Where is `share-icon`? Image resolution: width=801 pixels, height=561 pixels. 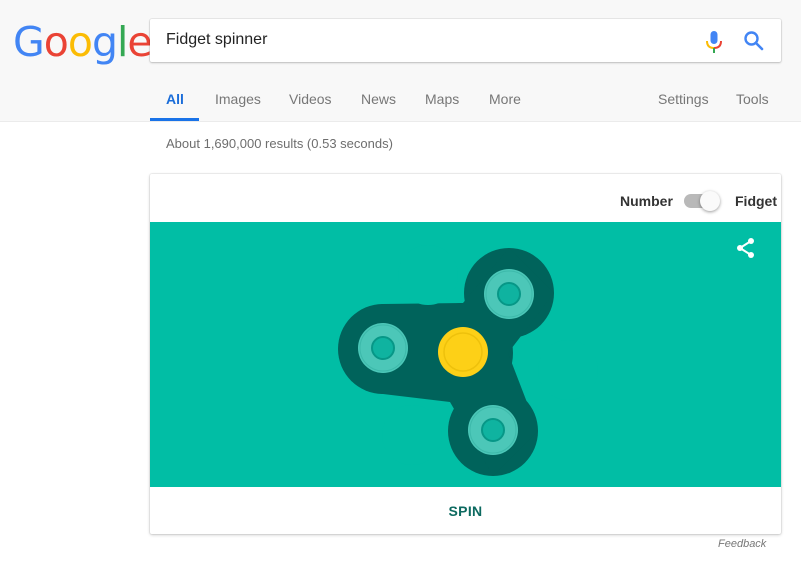
share-icon is located at coordinates (746, 250).